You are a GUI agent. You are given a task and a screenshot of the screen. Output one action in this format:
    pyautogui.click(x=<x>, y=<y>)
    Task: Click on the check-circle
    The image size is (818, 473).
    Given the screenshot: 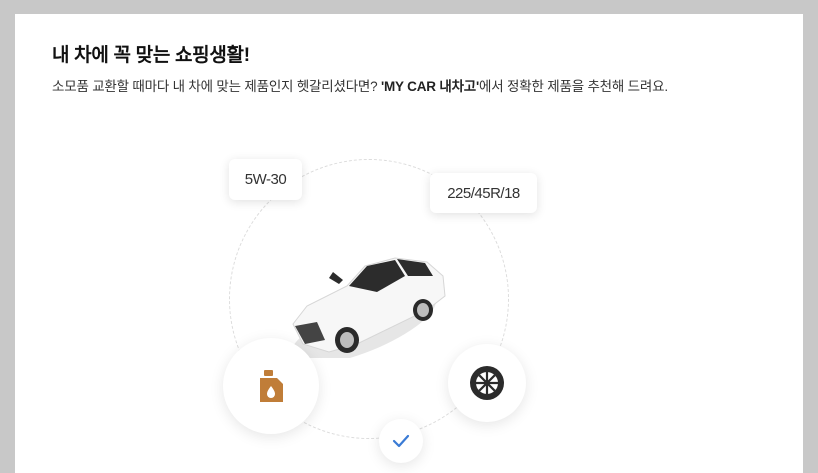 What is the action you would take?
    pyautogui.click(x=401, y=441)
    